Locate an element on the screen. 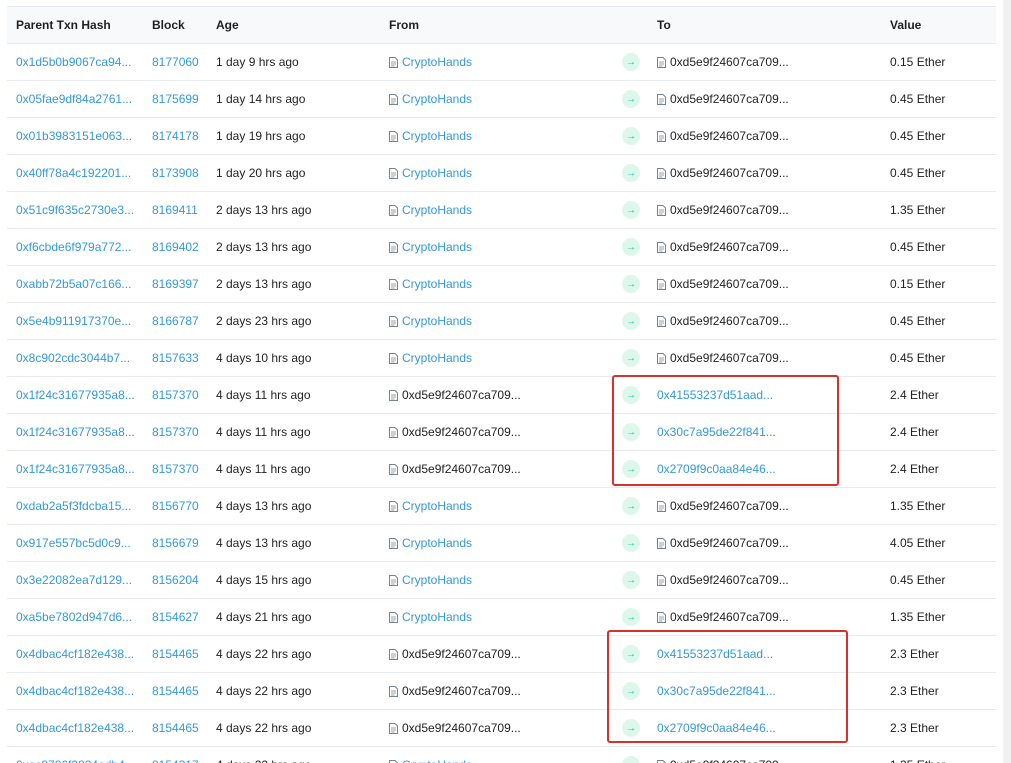 Image resolution: width=1011 pixels, height=763 pixels. block-link: 8174178 is located at coordinates (175, 136).